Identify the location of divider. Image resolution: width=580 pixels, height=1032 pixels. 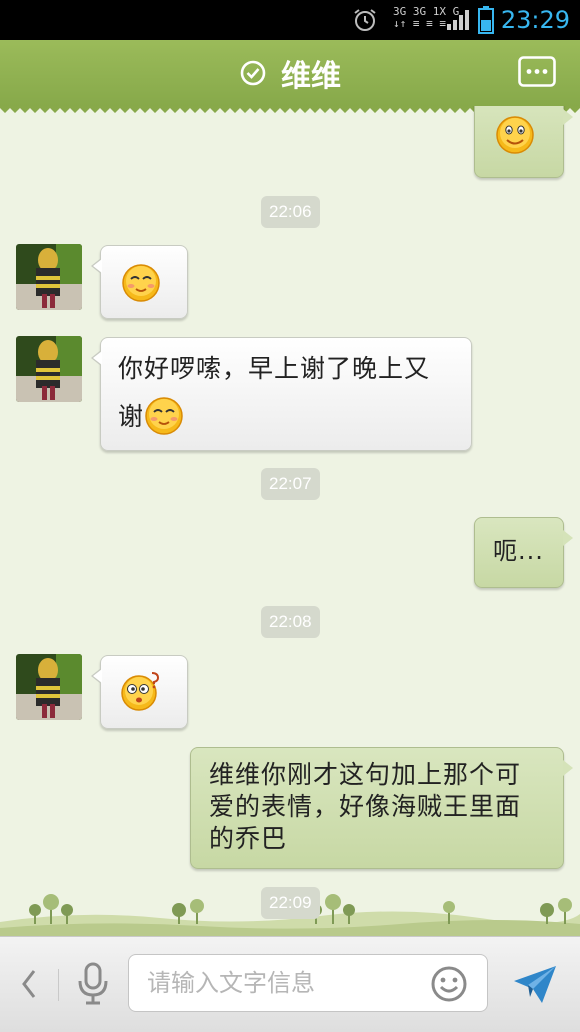
(58, 985).